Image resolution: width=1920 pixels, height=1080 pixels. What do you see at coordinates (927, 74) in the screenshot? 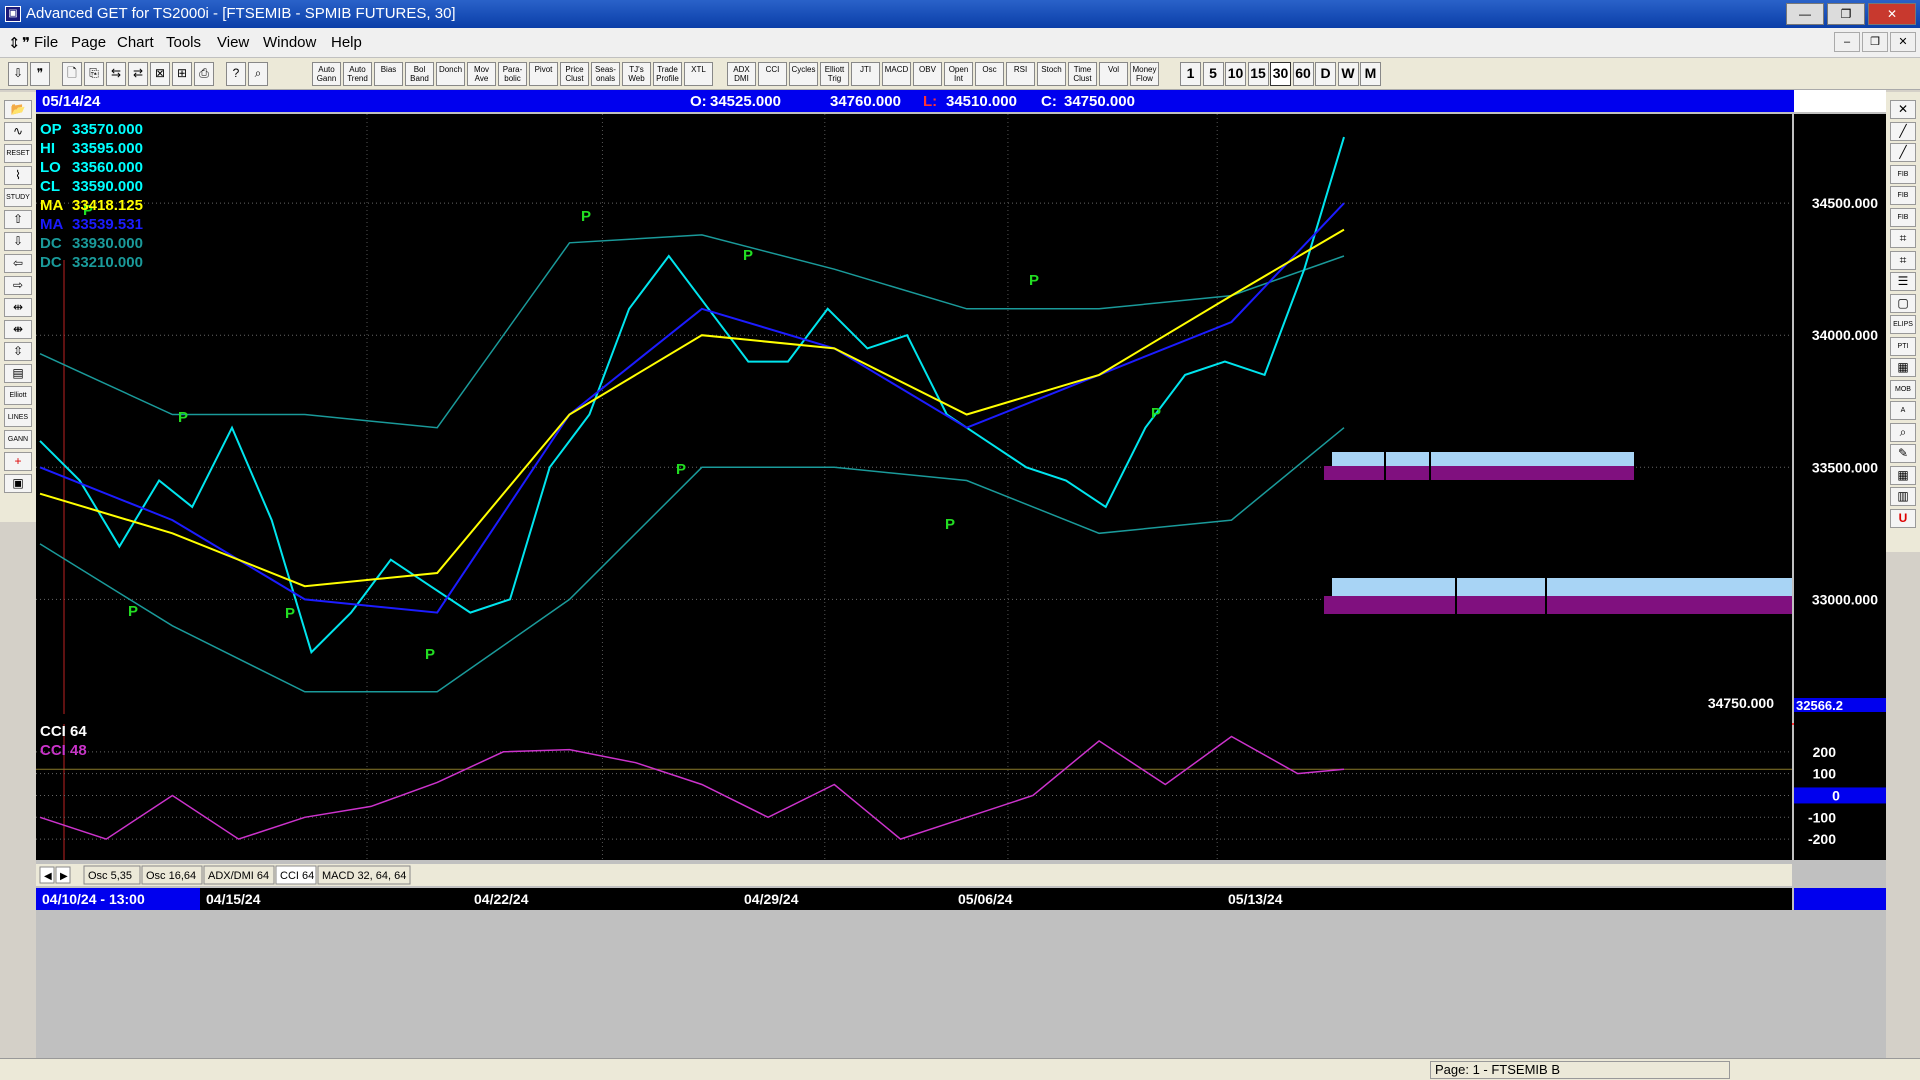
I see `study-button-19: OBV` at bounding box center [927, 74].